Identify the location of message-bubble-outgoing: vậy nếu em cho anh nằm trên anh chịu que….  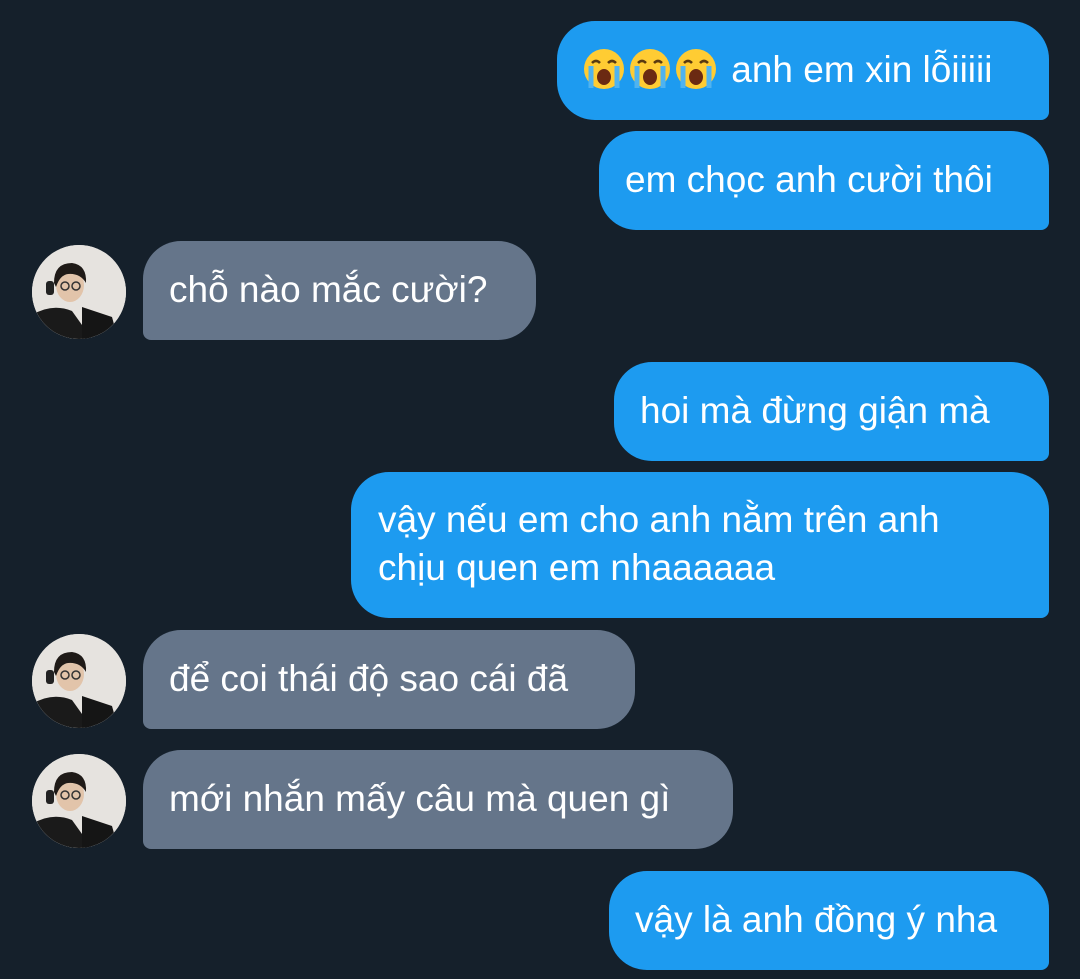
(700, 545).